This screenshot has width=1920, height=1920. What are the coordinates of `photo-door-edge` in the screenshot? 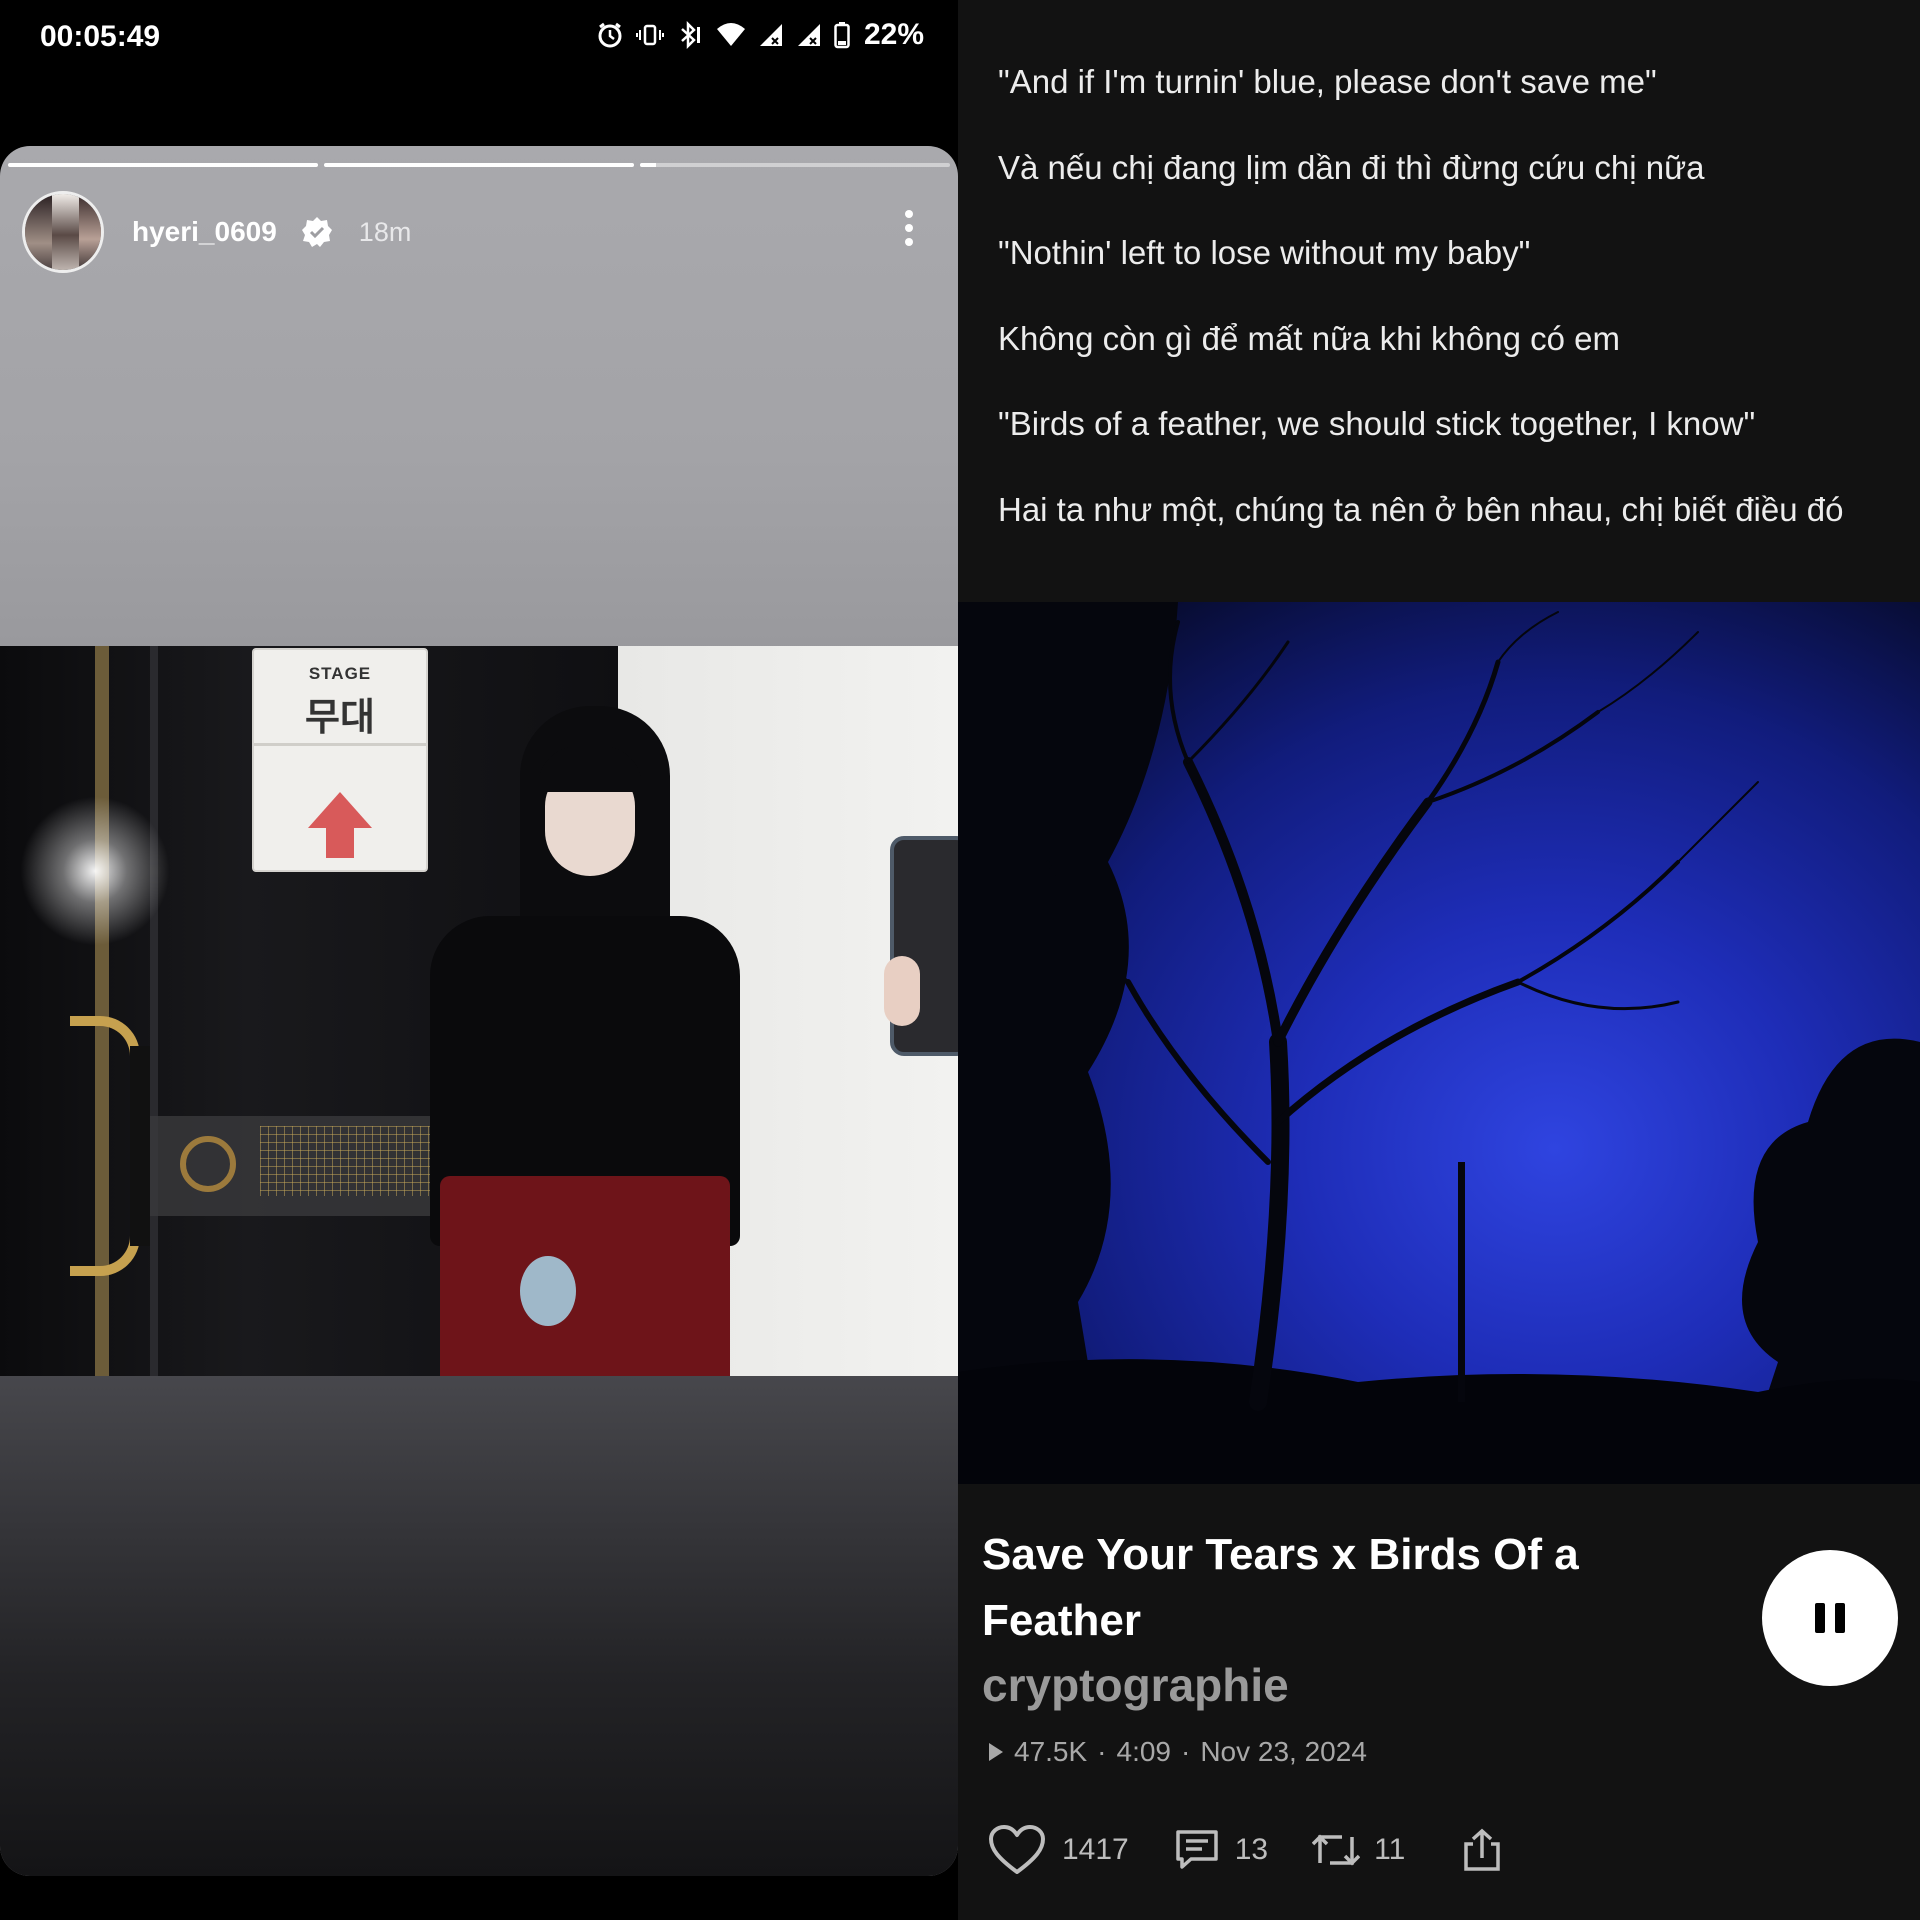 It's located at (154, 1011).